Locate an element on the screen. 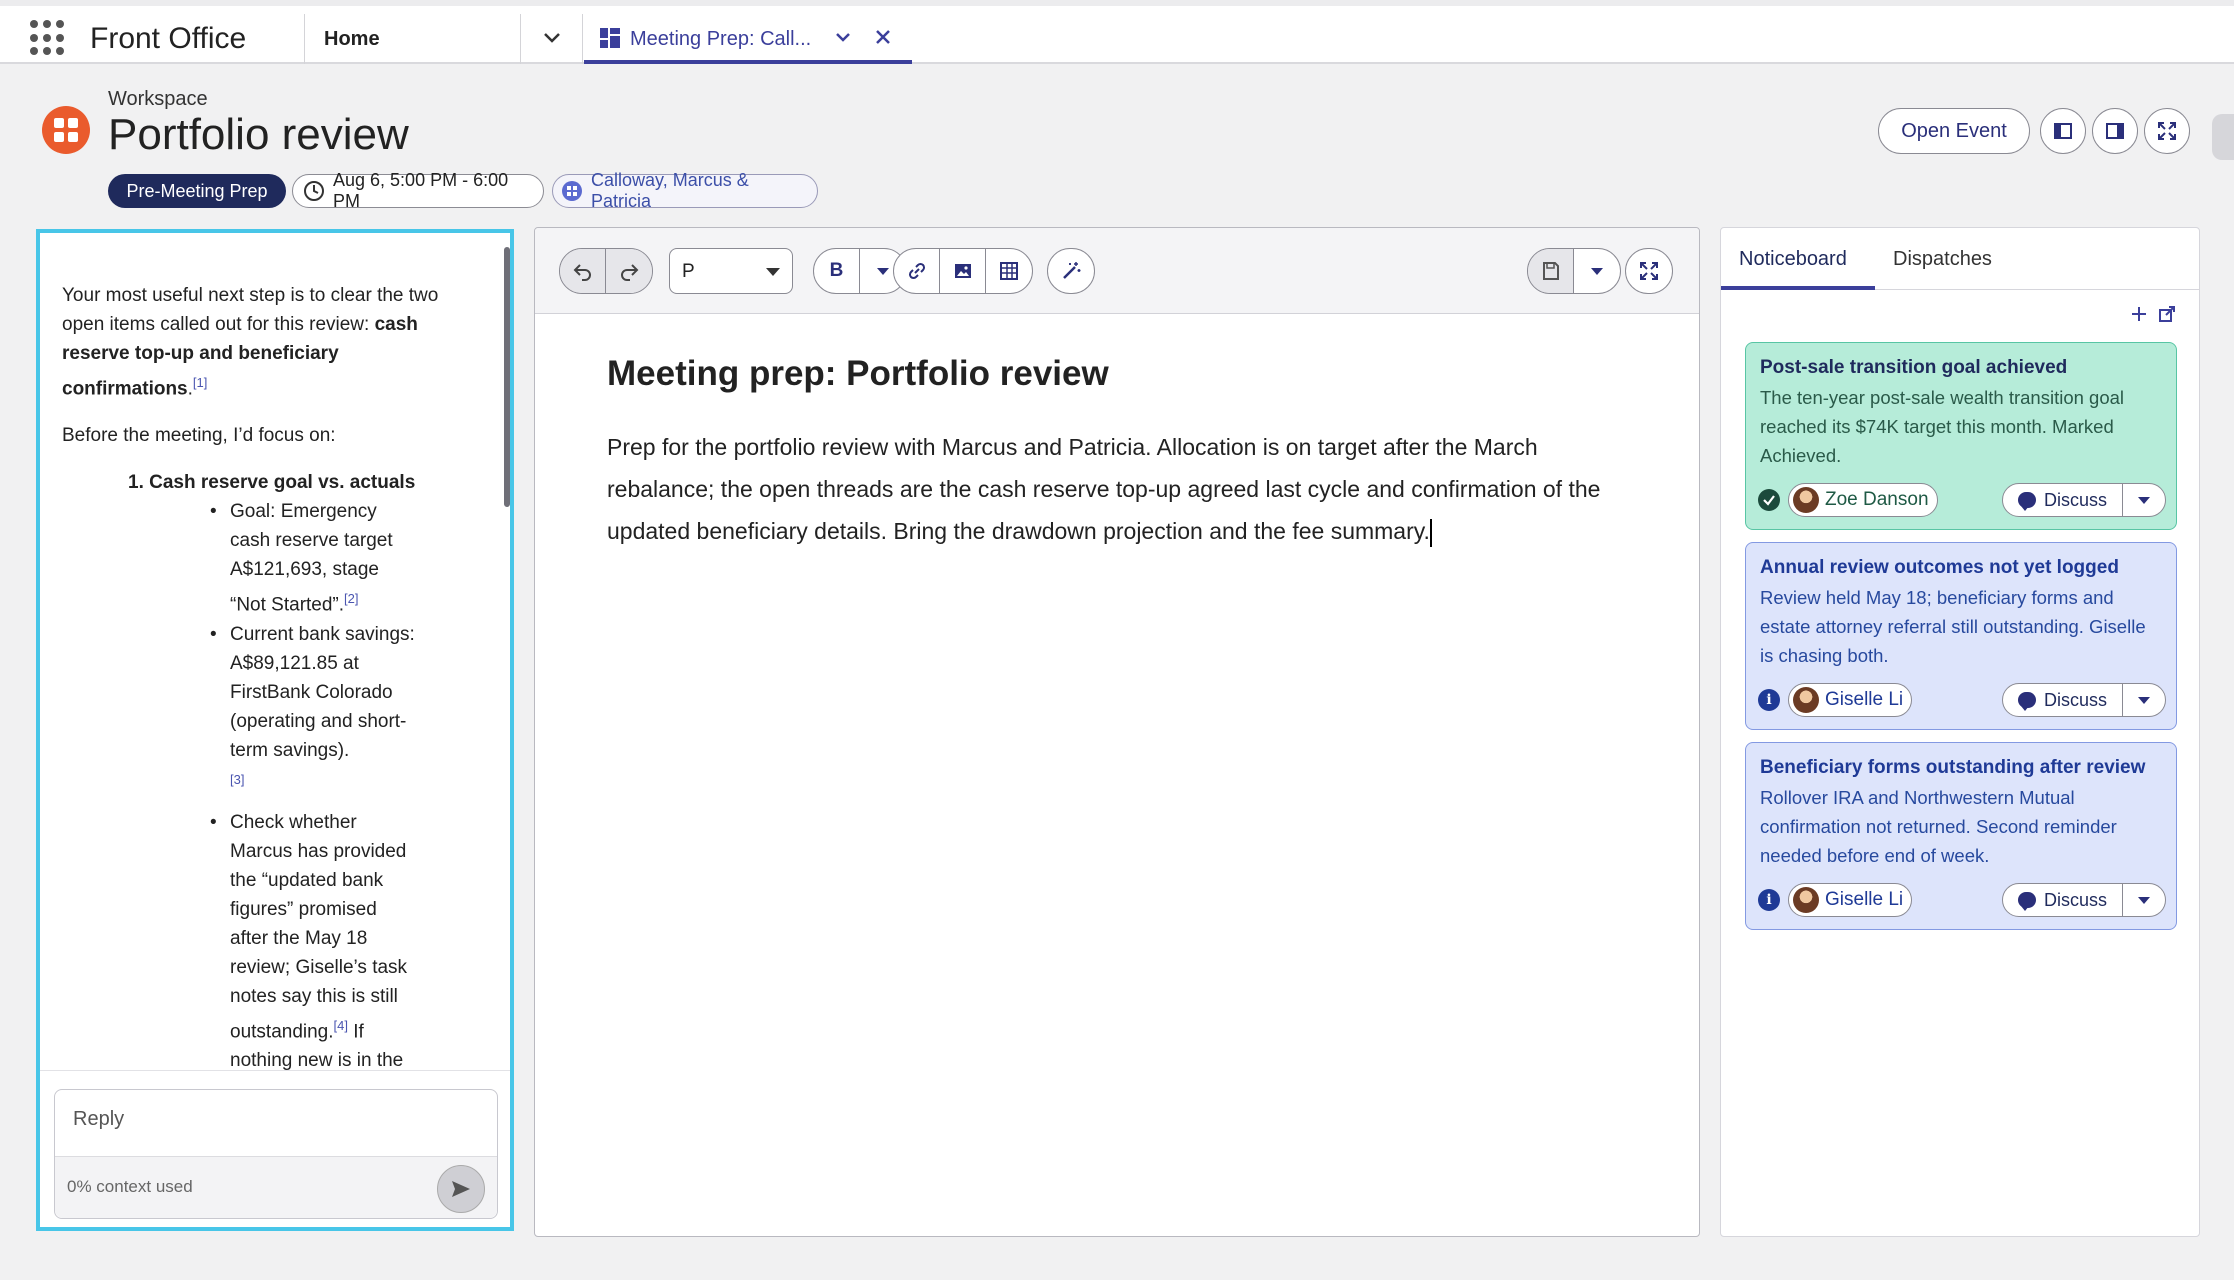 The height and width of the screenshot is (1280, 2234). save-button is located at coordinates (1551, 271).